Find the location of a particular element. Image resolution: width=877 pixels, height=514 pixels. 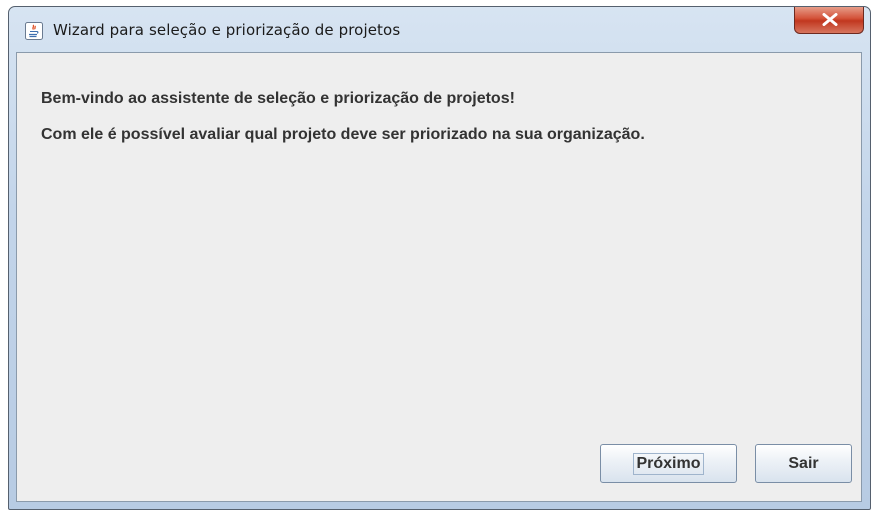

exit-button: Sair is located at coordinates (803, 463).